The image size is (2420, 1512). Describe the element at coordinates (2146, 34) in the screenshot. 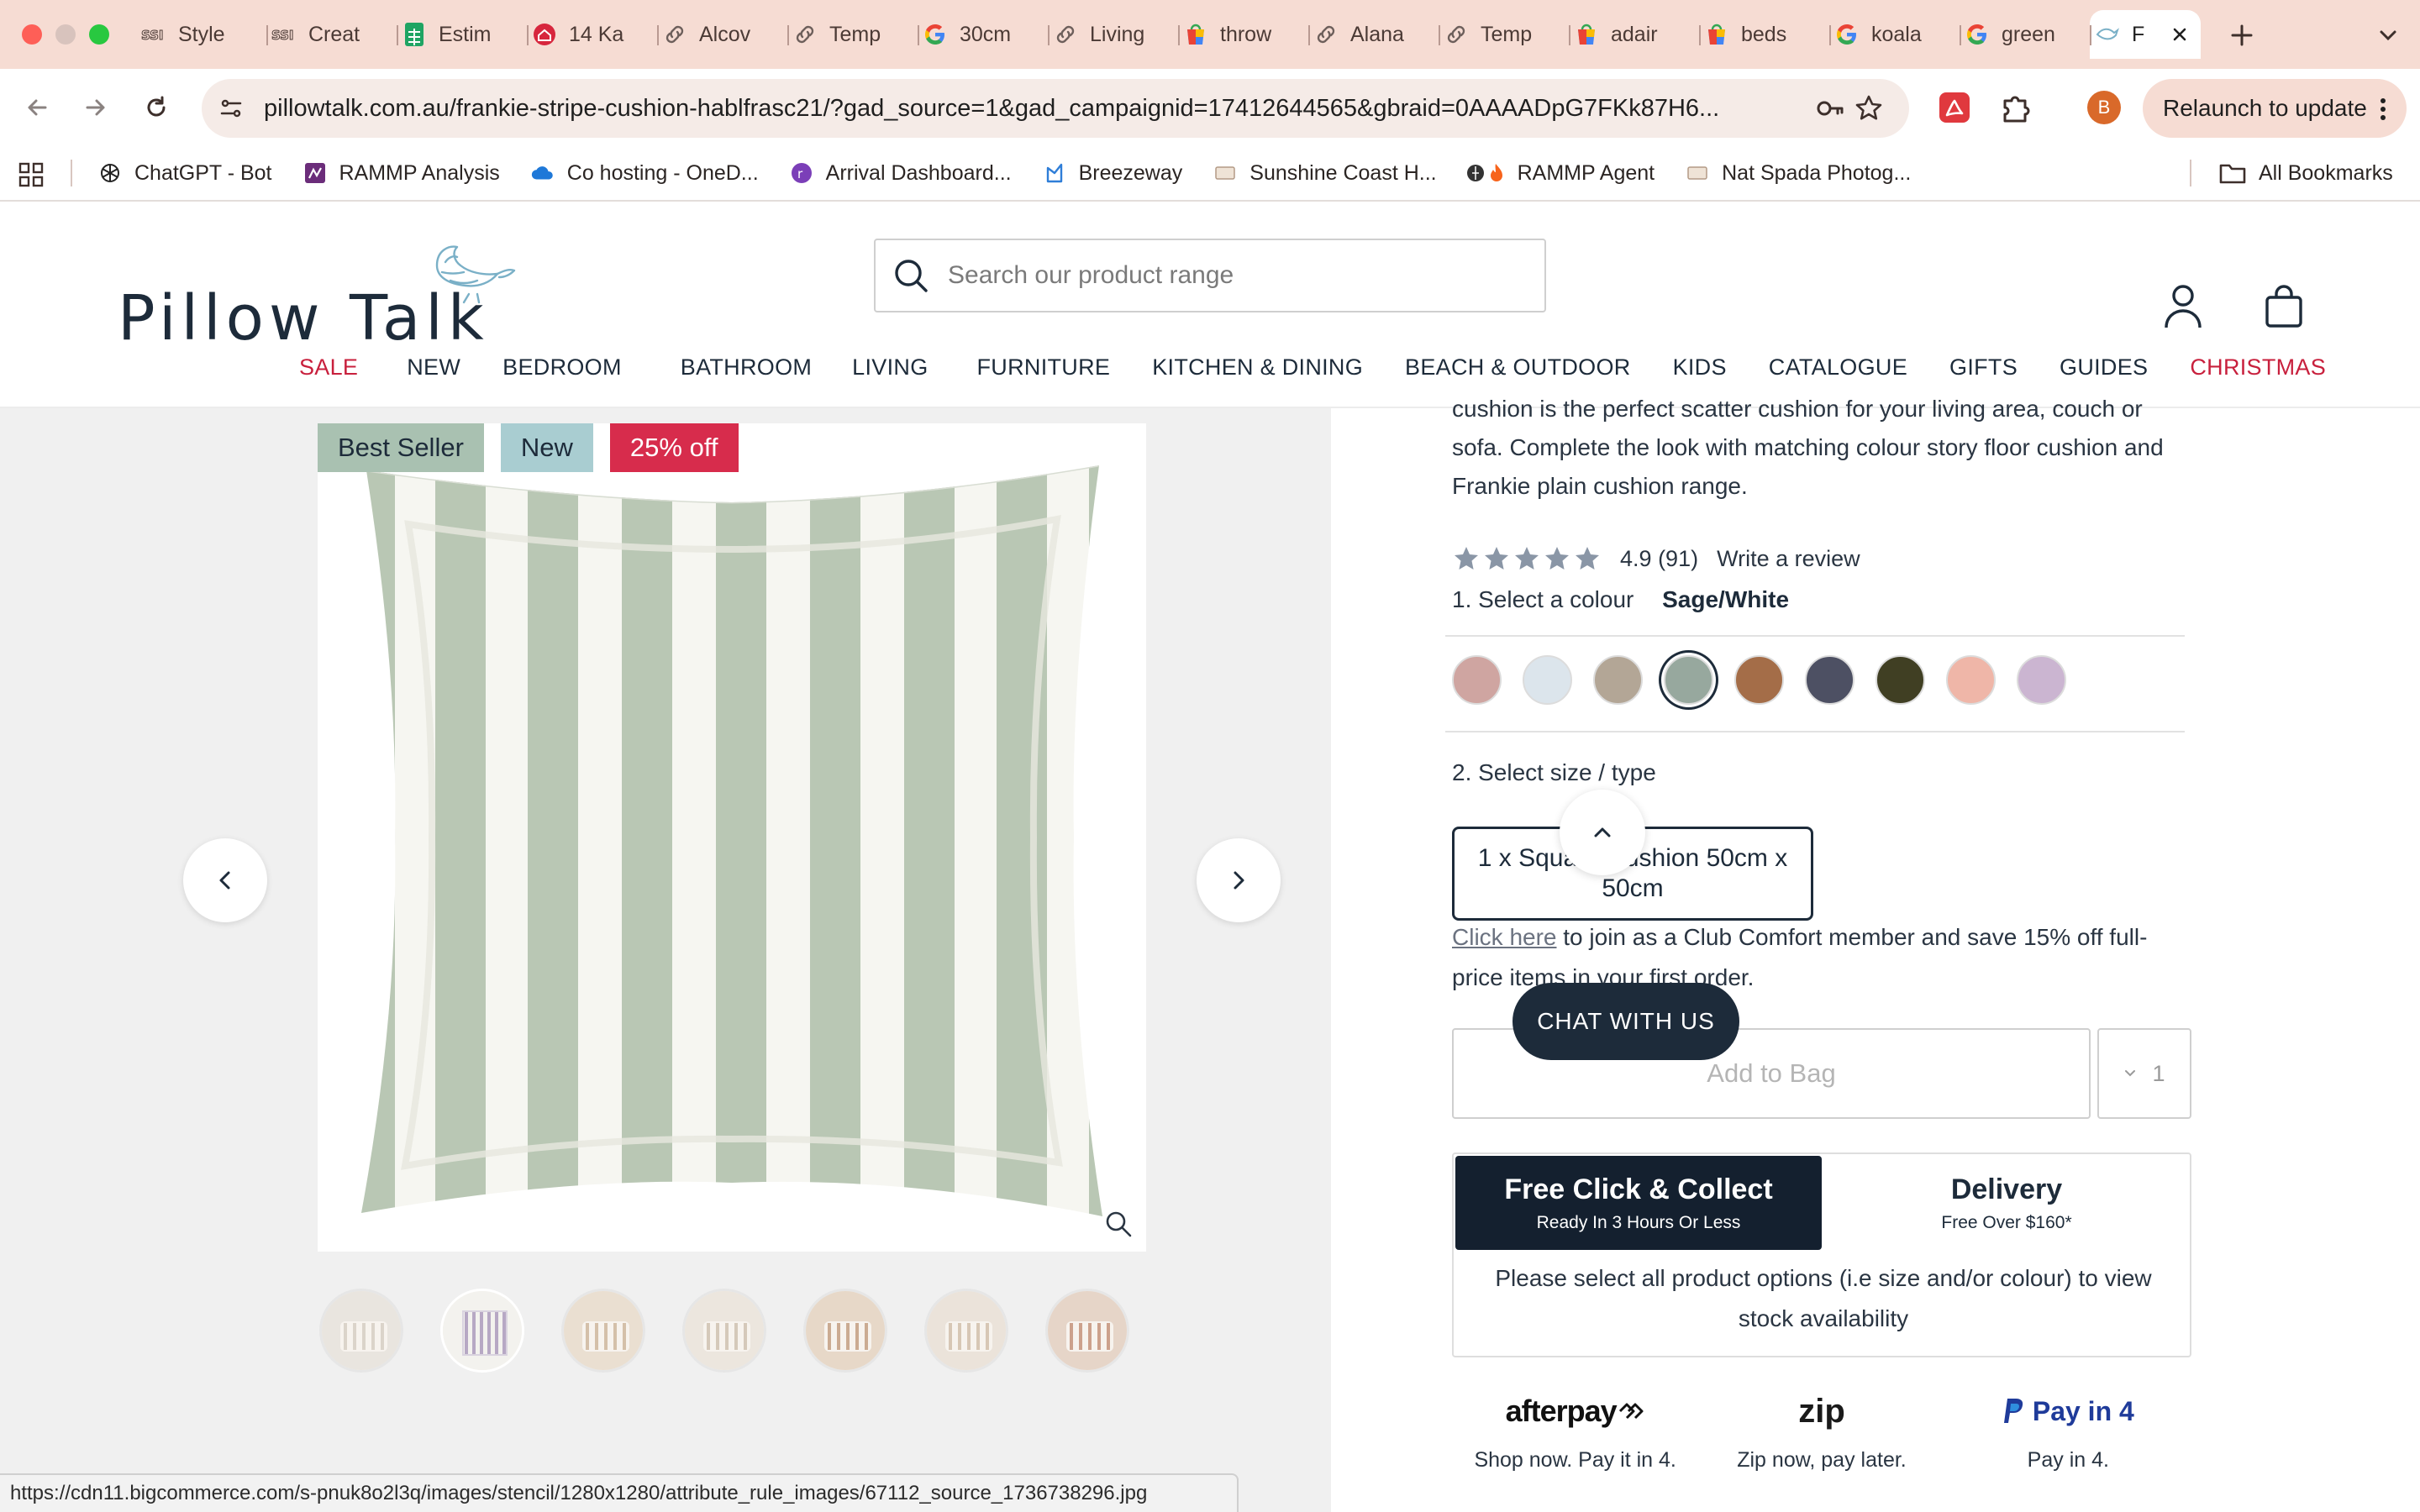

I see `browser-tab-active: F` at that location.